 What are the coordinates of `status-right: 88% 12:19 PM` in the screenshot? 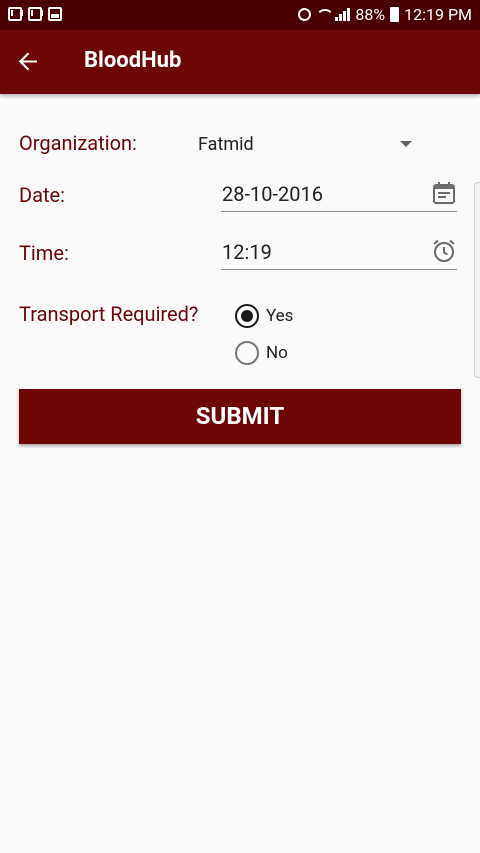 It's located at (385, 14).